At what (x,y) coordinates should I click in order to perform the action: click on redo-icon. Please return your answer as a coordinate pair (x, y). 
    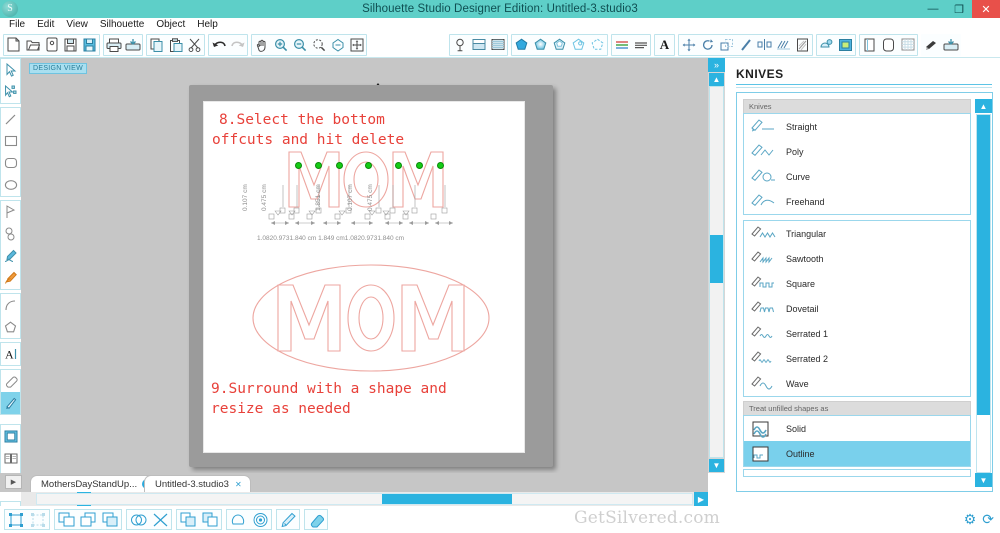
    Looking at the image, I should click on (237, 45).